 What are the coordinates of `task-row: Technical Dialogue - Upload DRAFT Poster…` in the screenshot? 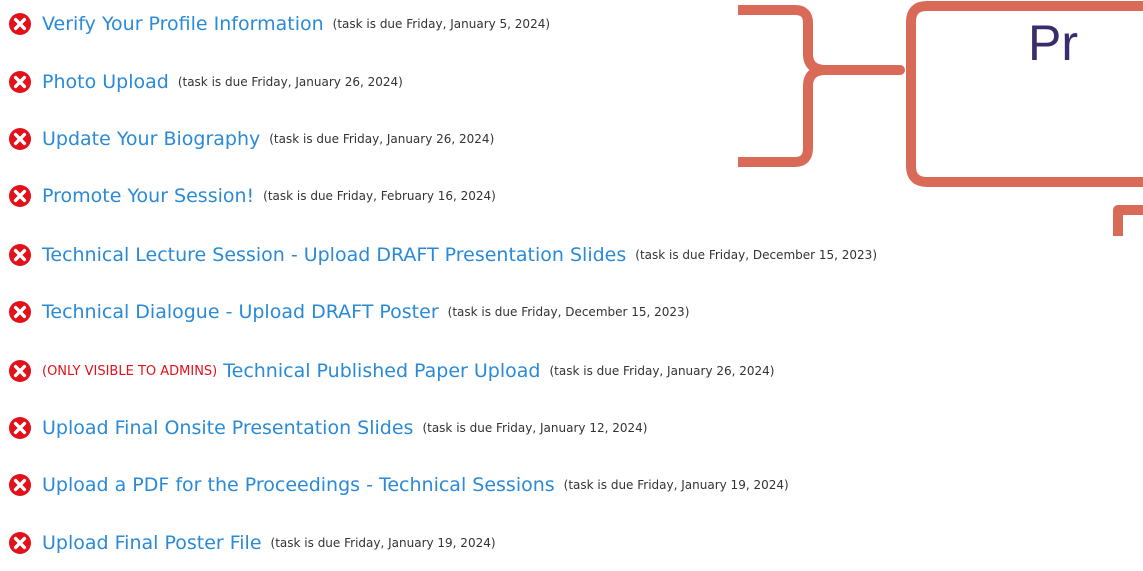 It's located at (348, 312).